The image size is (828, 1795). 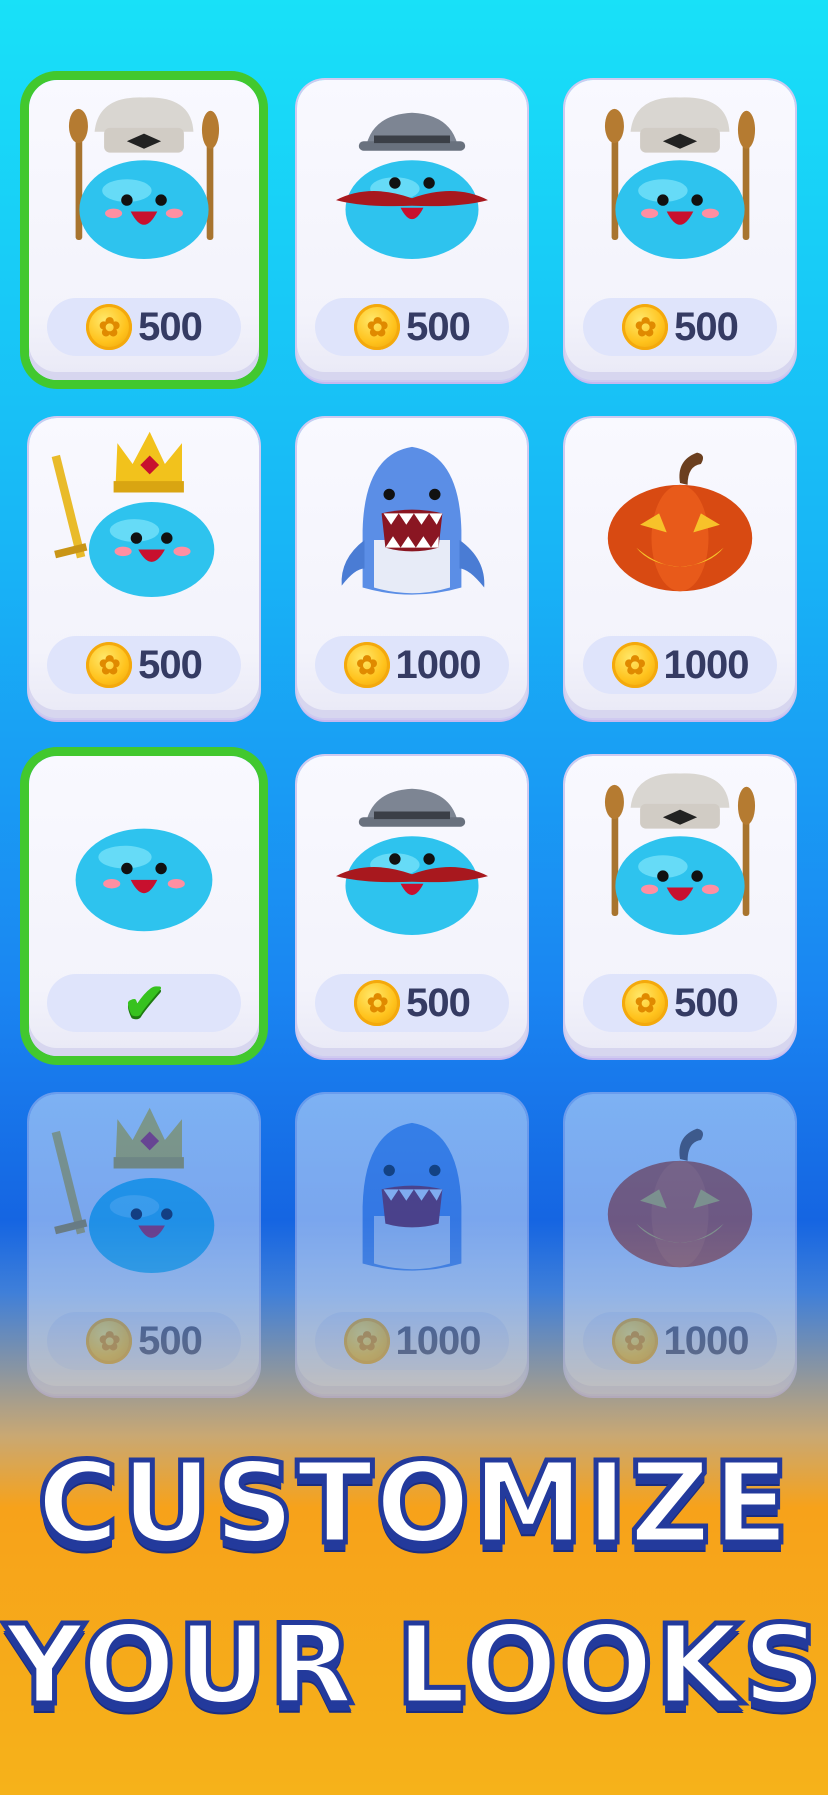 I want to click on checkmark-icon: ✔, so click(x=144, y=1003).